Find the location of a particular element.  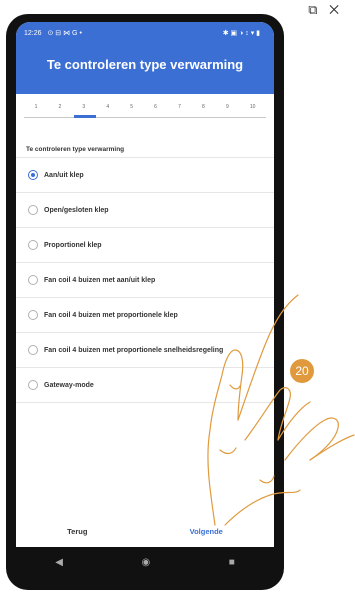

nav-recents-icon: ■ is located at coordinates (232, 562).